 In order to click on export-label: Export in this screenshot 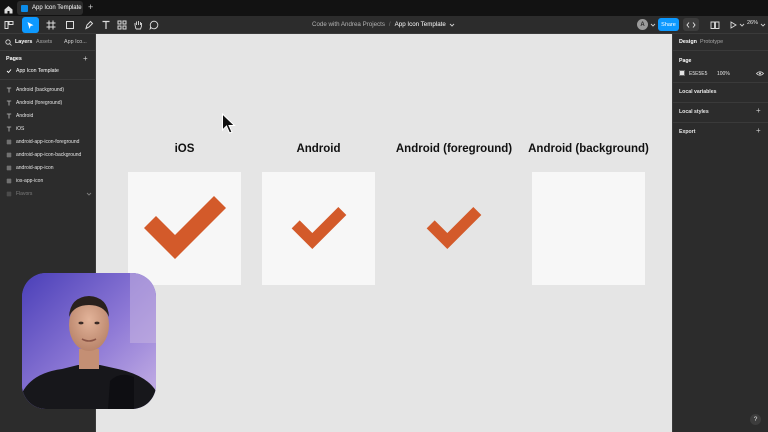, I will do `click(687, 132)`.